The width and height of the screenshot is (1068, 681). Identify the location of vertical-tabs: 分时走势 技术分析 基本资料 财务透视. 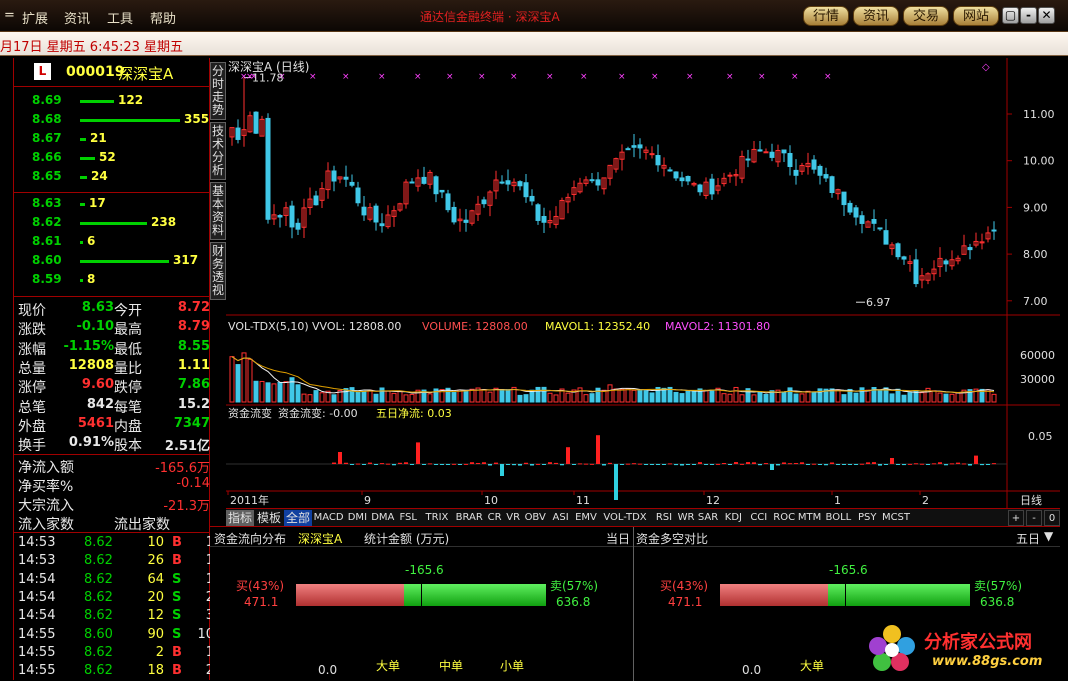
(218, 183).